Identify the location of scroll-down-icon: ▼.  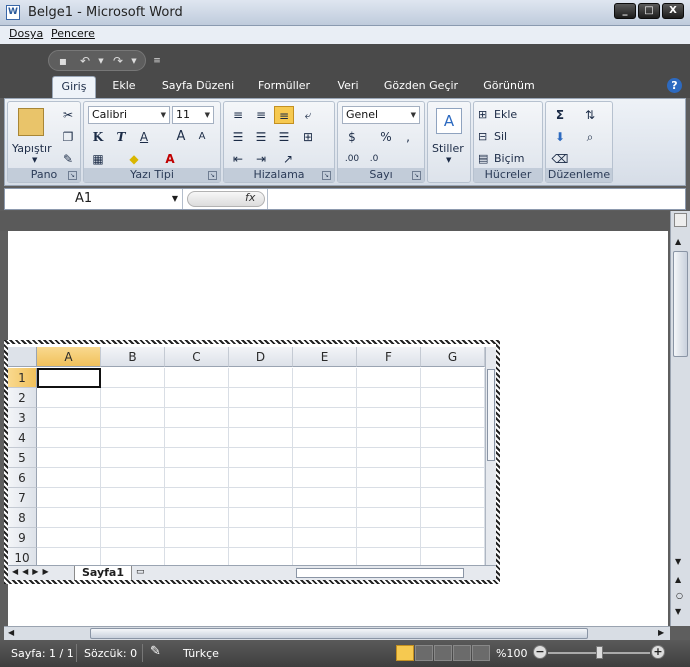
(678, 561).